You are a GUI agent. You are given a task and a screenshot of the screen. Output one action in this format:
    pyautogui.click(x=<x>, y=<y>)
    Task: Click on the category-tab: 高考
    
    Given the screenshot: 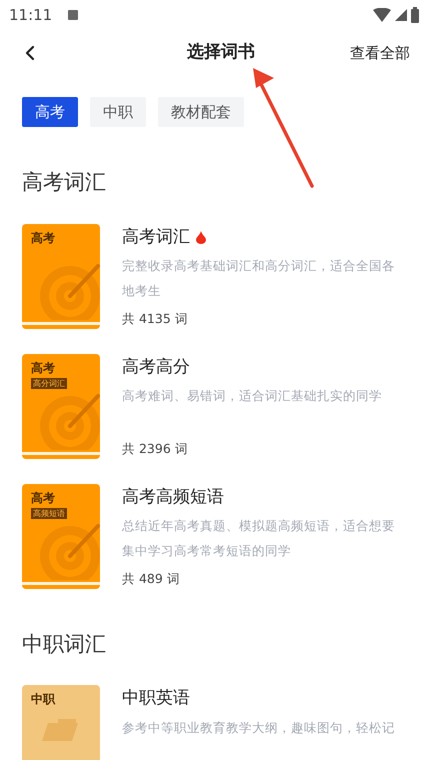 What is the action you would take?
    pyautogui.click(x=50, y=112)
    